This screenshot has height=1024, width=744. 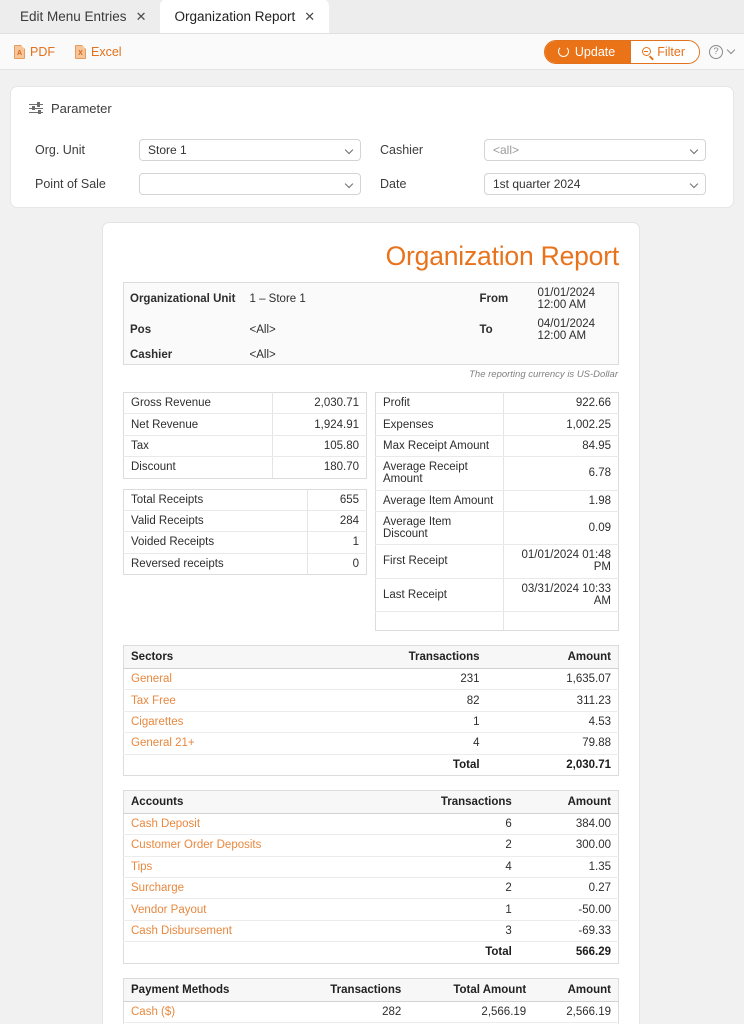 What do you see at coordinates (337, 542) in the screenshot?
I see `summary-value: 1` at bounding box center [337, 542].